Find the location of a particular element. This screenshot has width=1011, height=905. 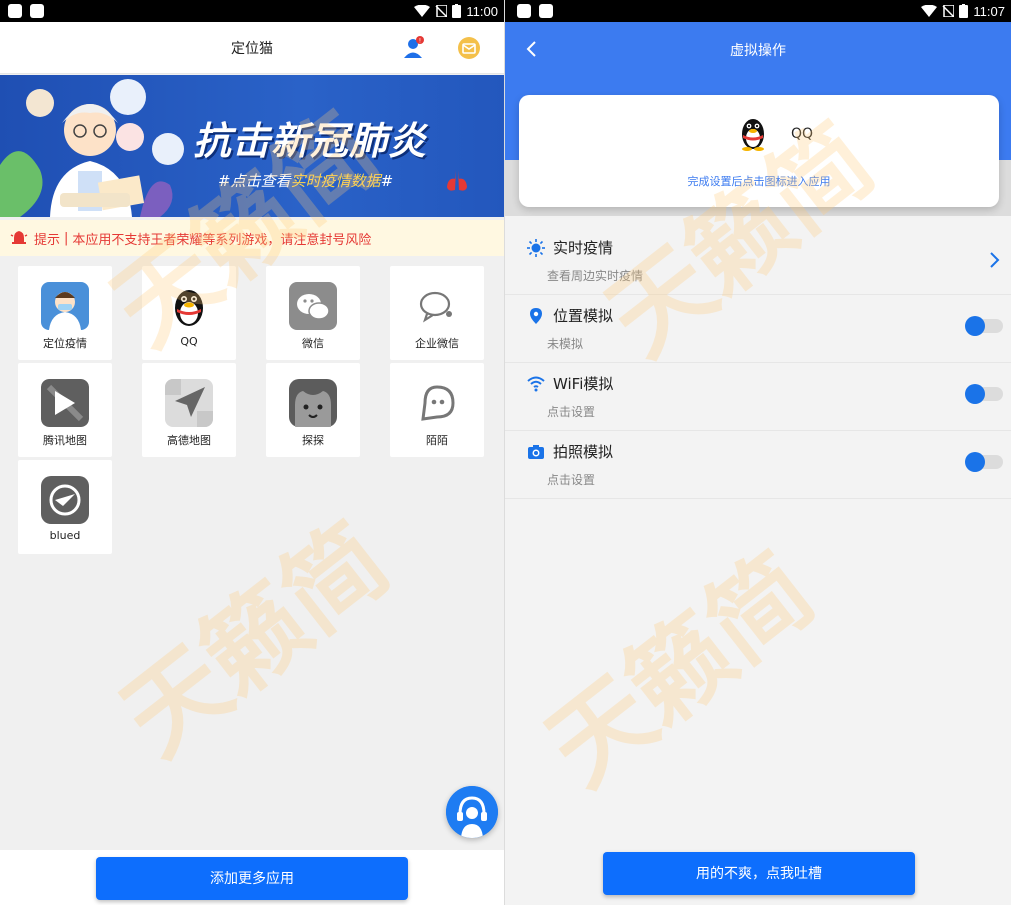

banner-sub-highlight: 实时疫情数据 is located at coordinates (335, 181).